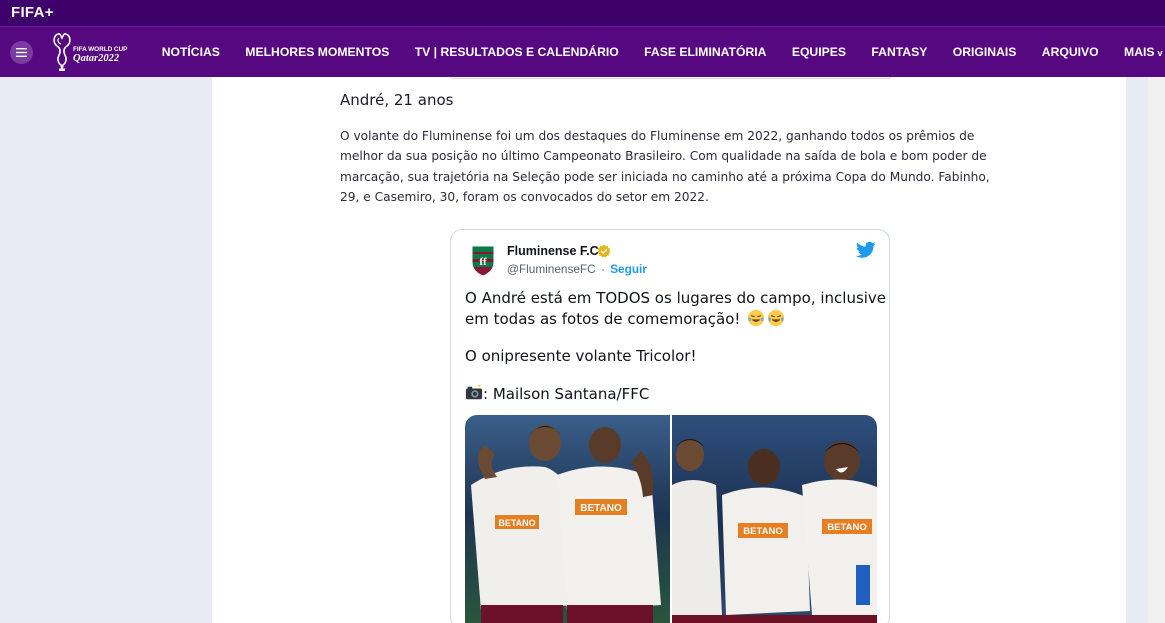  What do you see at coordinates (517, 52) in the screenshot?
I see `nav-item-tv-resultados: TV | RESULTADOS E CALENDÁRIO` at bounding box center [517, 52].